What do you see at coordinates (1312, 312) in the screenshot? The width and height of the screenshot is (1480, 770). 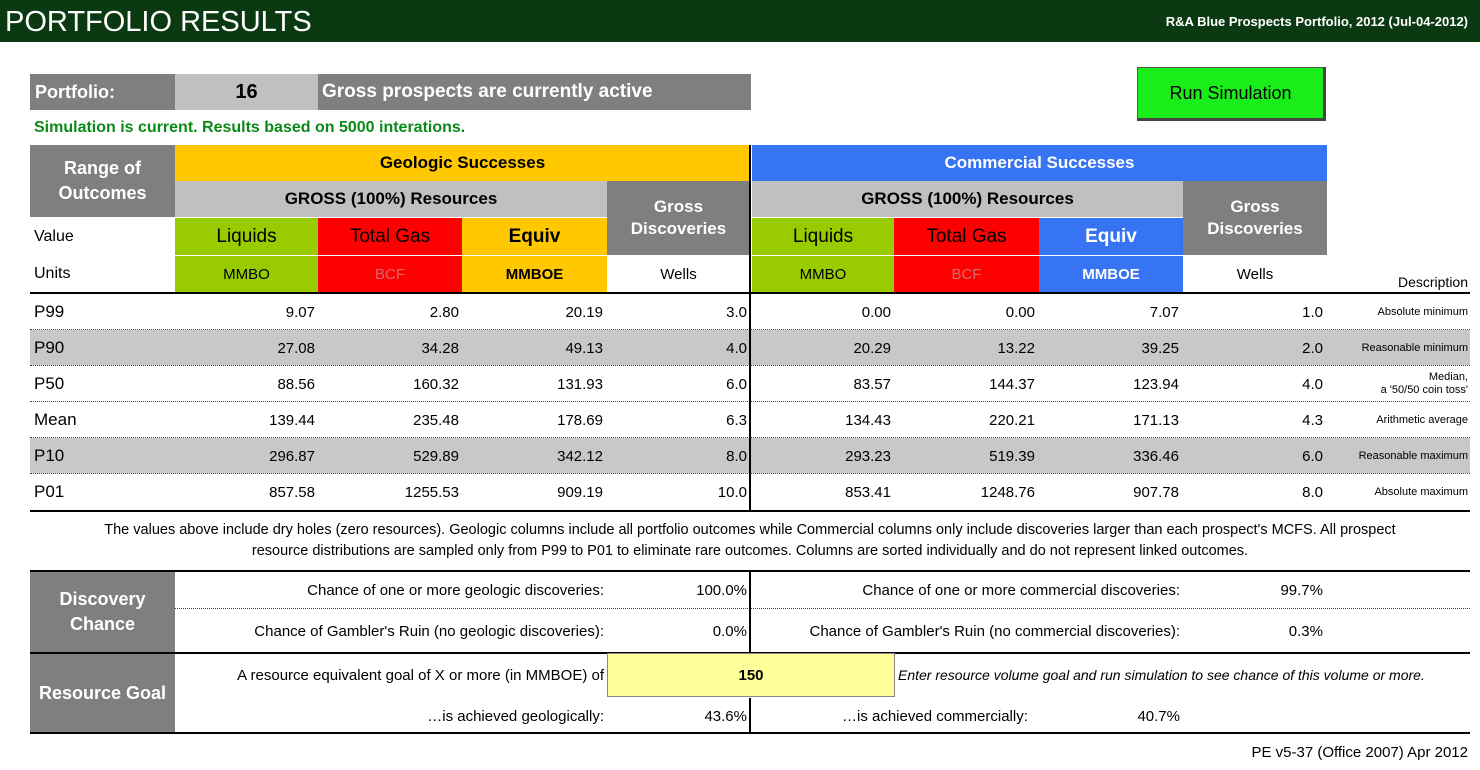 I see `commercial-wells-value: 1.0` at bounding box center [1312, 312].